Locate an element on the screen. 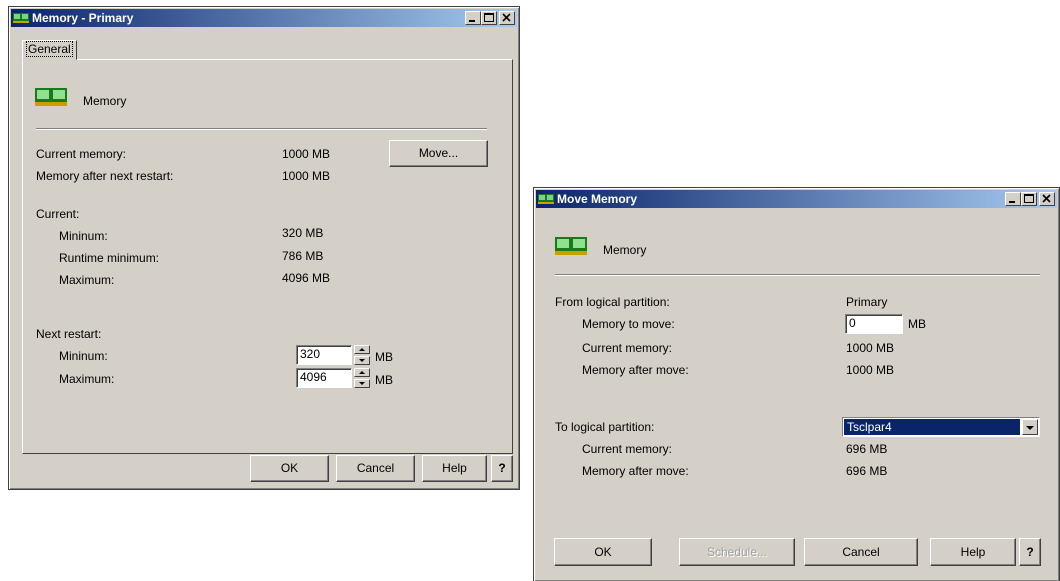 The width and height of the screenshot is (1060, 581). current-memory-label: Current memory: is located at coordinates (81, 154).